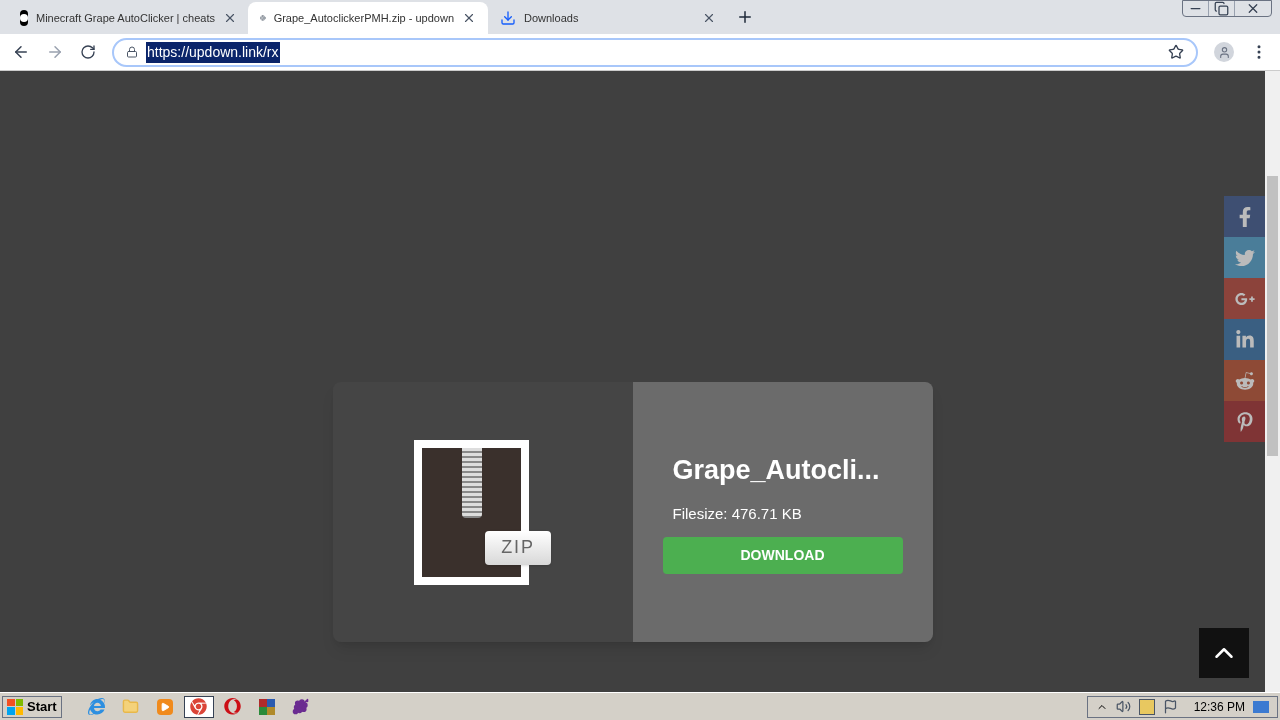 This screenshot has width=1280, height=720. I want to click on books-icon, so click(266, 706).